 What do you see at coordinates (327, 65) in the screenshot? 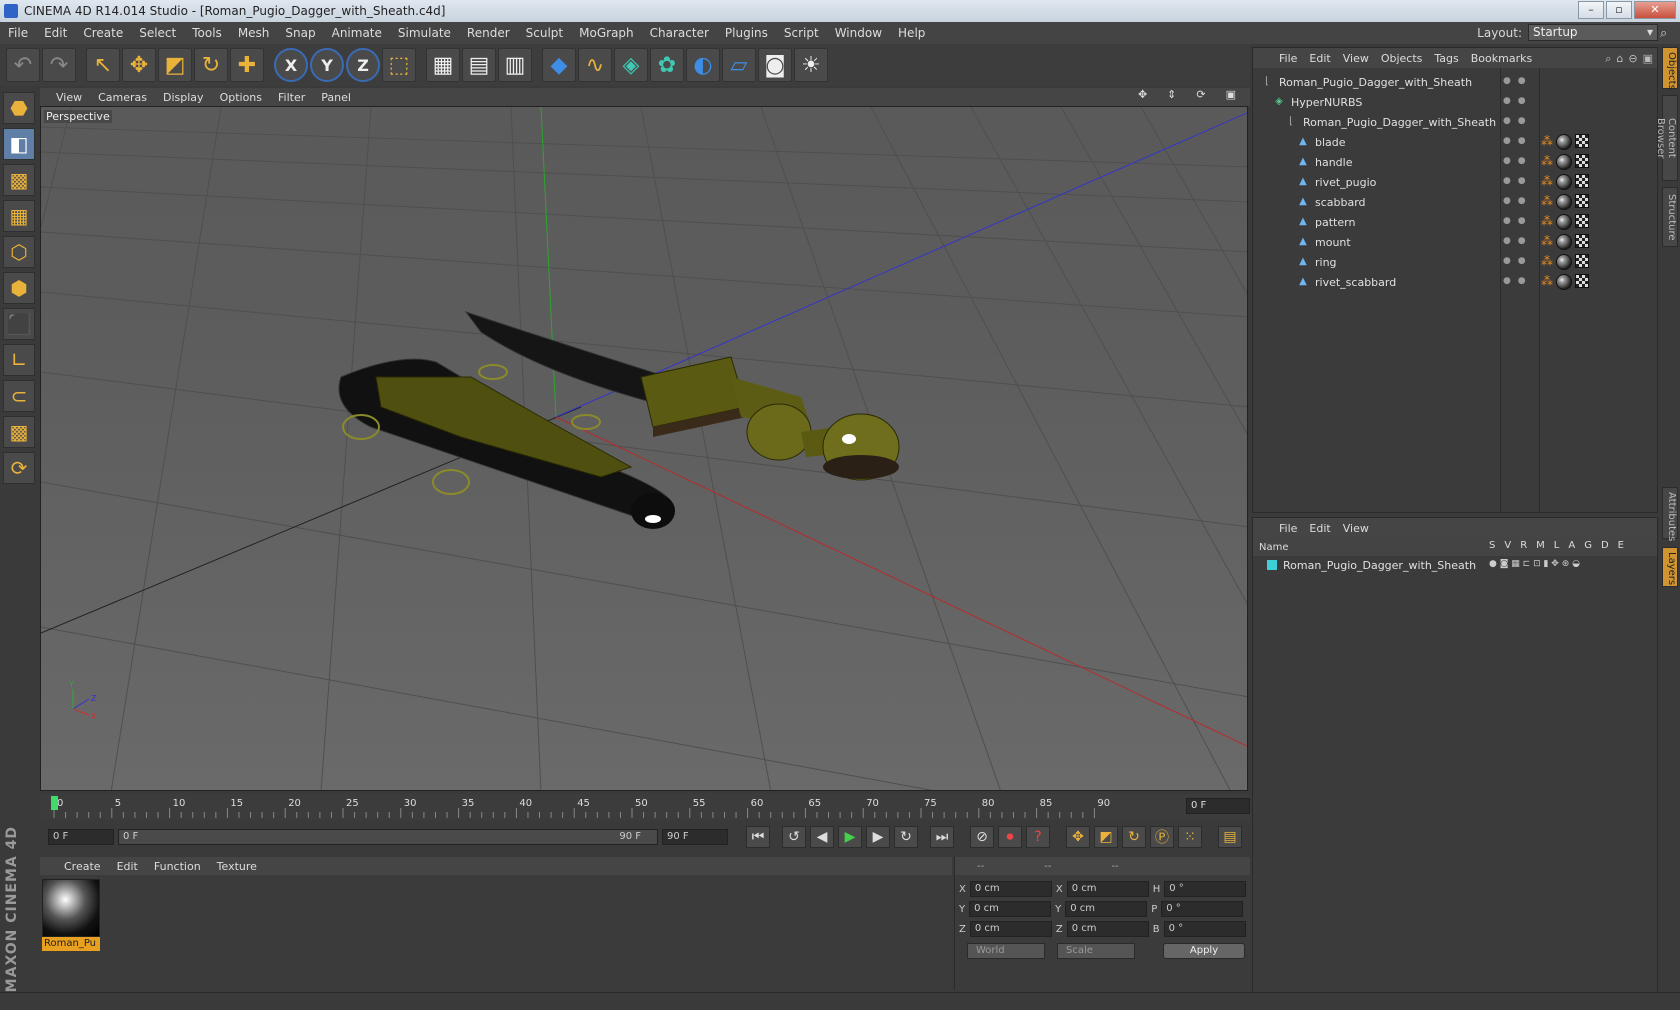
I see `y-axis-icon: Y` at bounding box center [327, 65].